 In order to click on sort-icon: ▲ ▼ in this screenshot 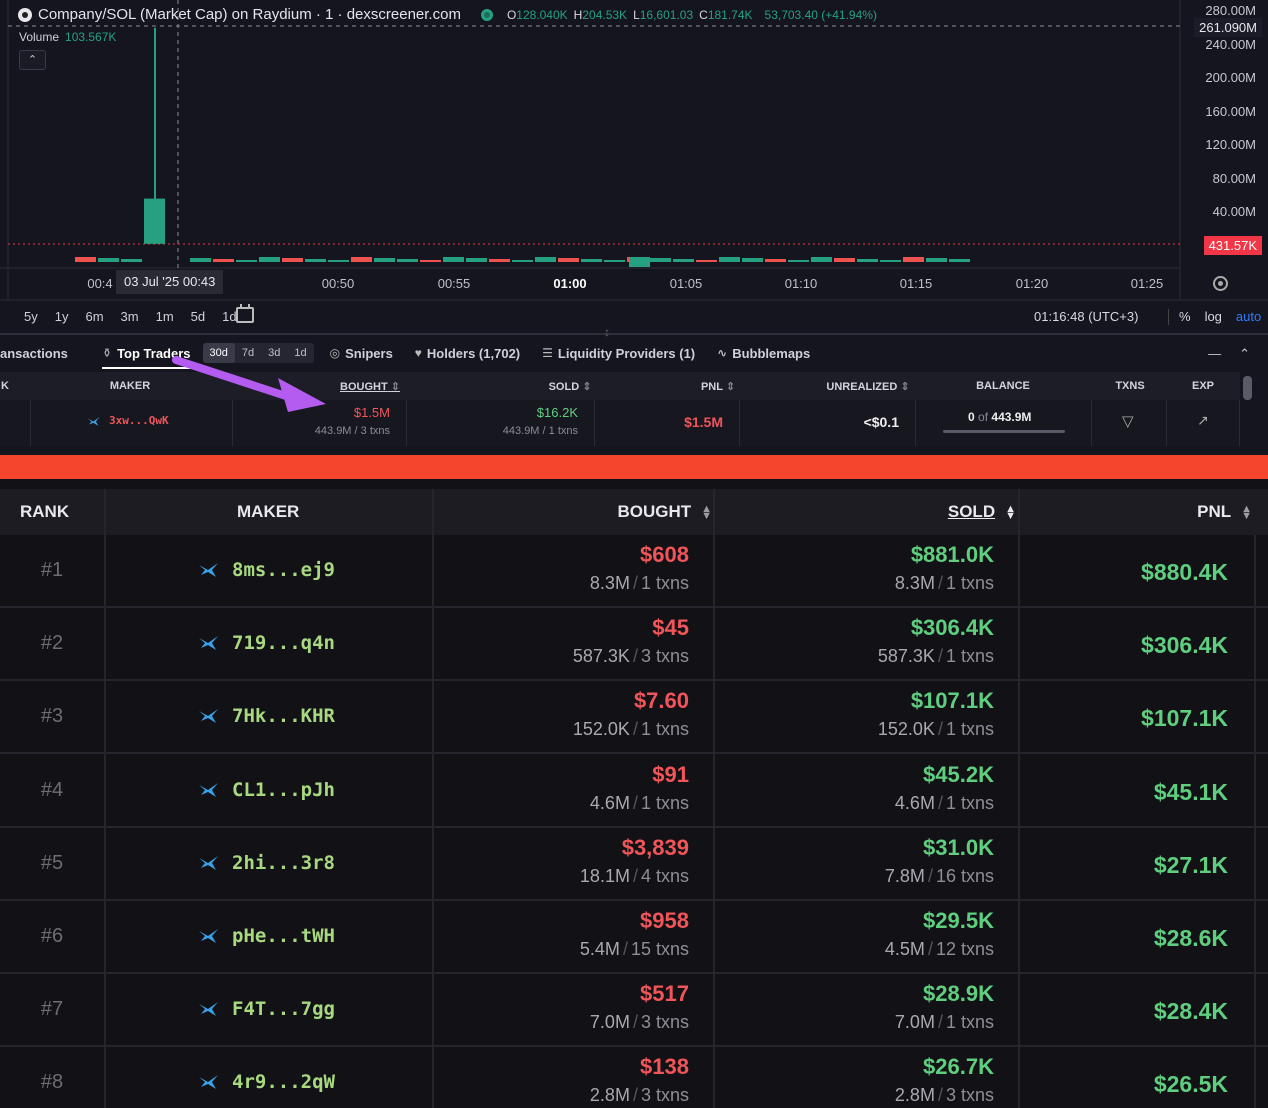, I will do `click(1246, 512)`.